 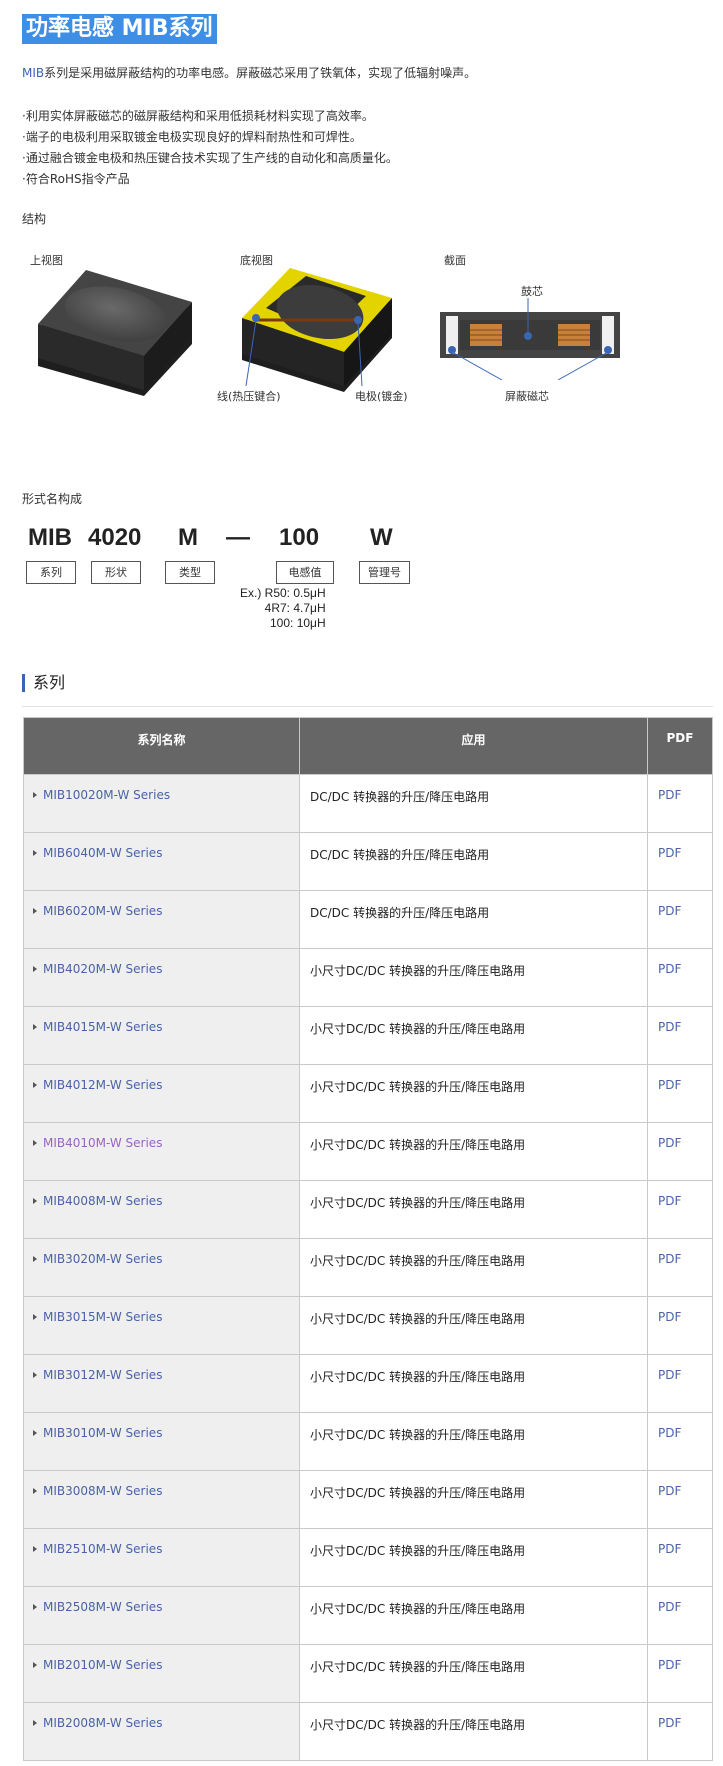 What do you see at coordinates (102, 1201) in the screenshot?
I see `series-link: MIB4008M-W Series` at bounding box center [102, 1201].